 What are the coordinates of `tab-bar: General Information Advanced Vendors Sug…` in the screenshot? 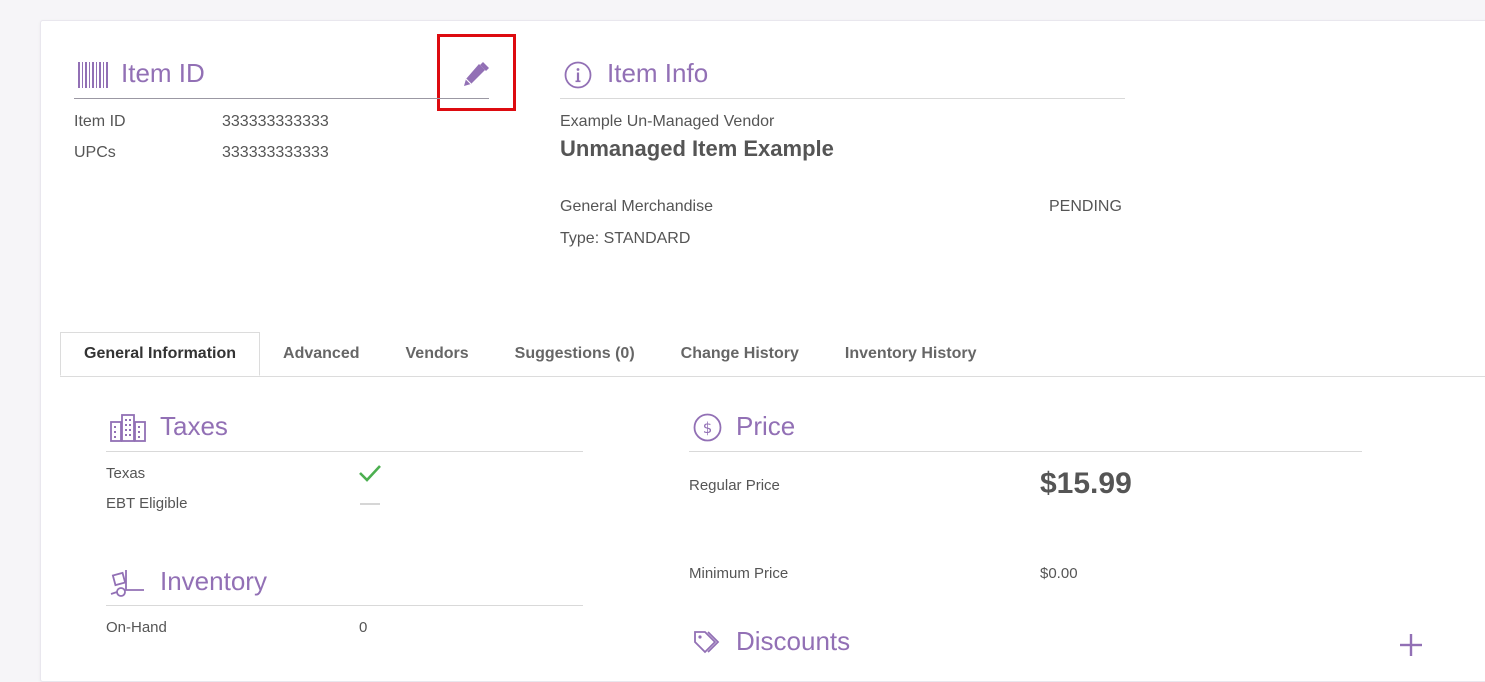 It's located at (530, 354).